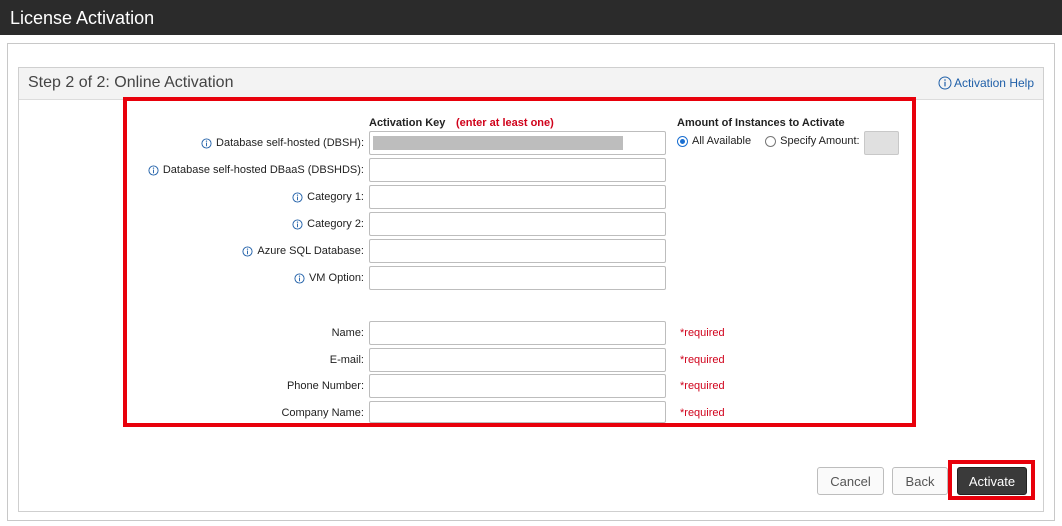 Image resolution: width=1062 pixels, height=526 pixels. I want to click on dbsh-label: Database self-hosted (DBSH):, so click(282, 143).